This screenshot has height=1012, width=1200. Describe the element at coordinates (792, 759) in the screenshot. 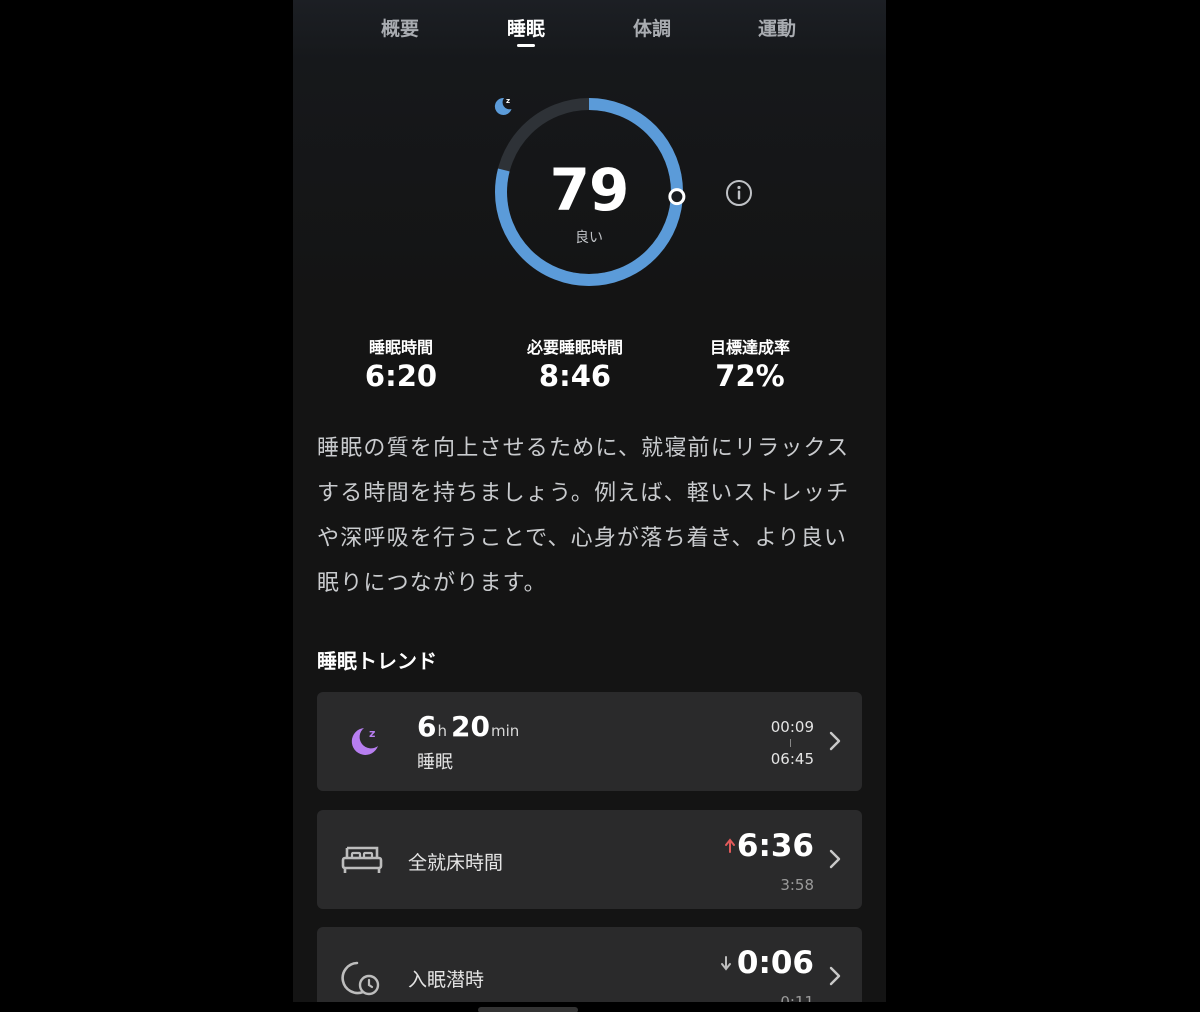

I see `sleep-end-time: 06:45` at that location.